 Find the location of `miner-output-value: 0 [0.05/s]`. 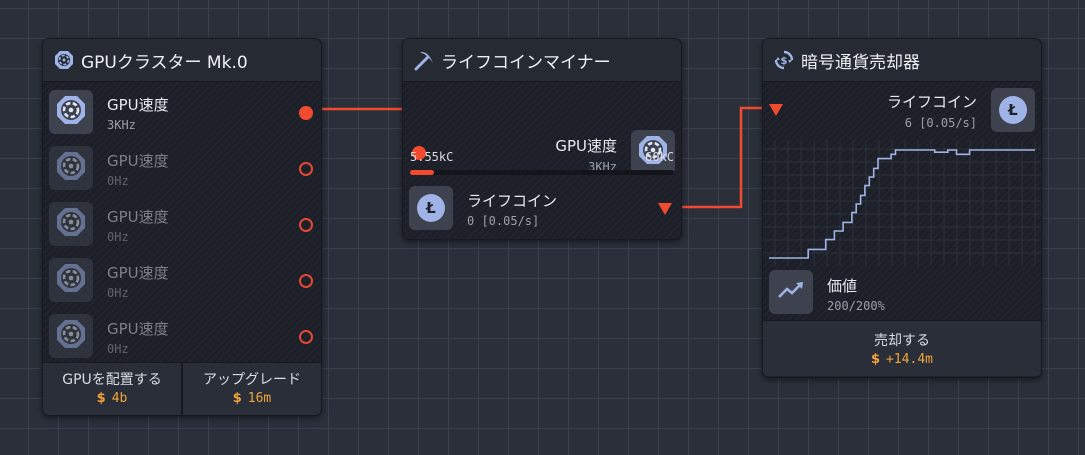

miner-output-value: 0 [0.05/s] is located at coordinates (503, 221).